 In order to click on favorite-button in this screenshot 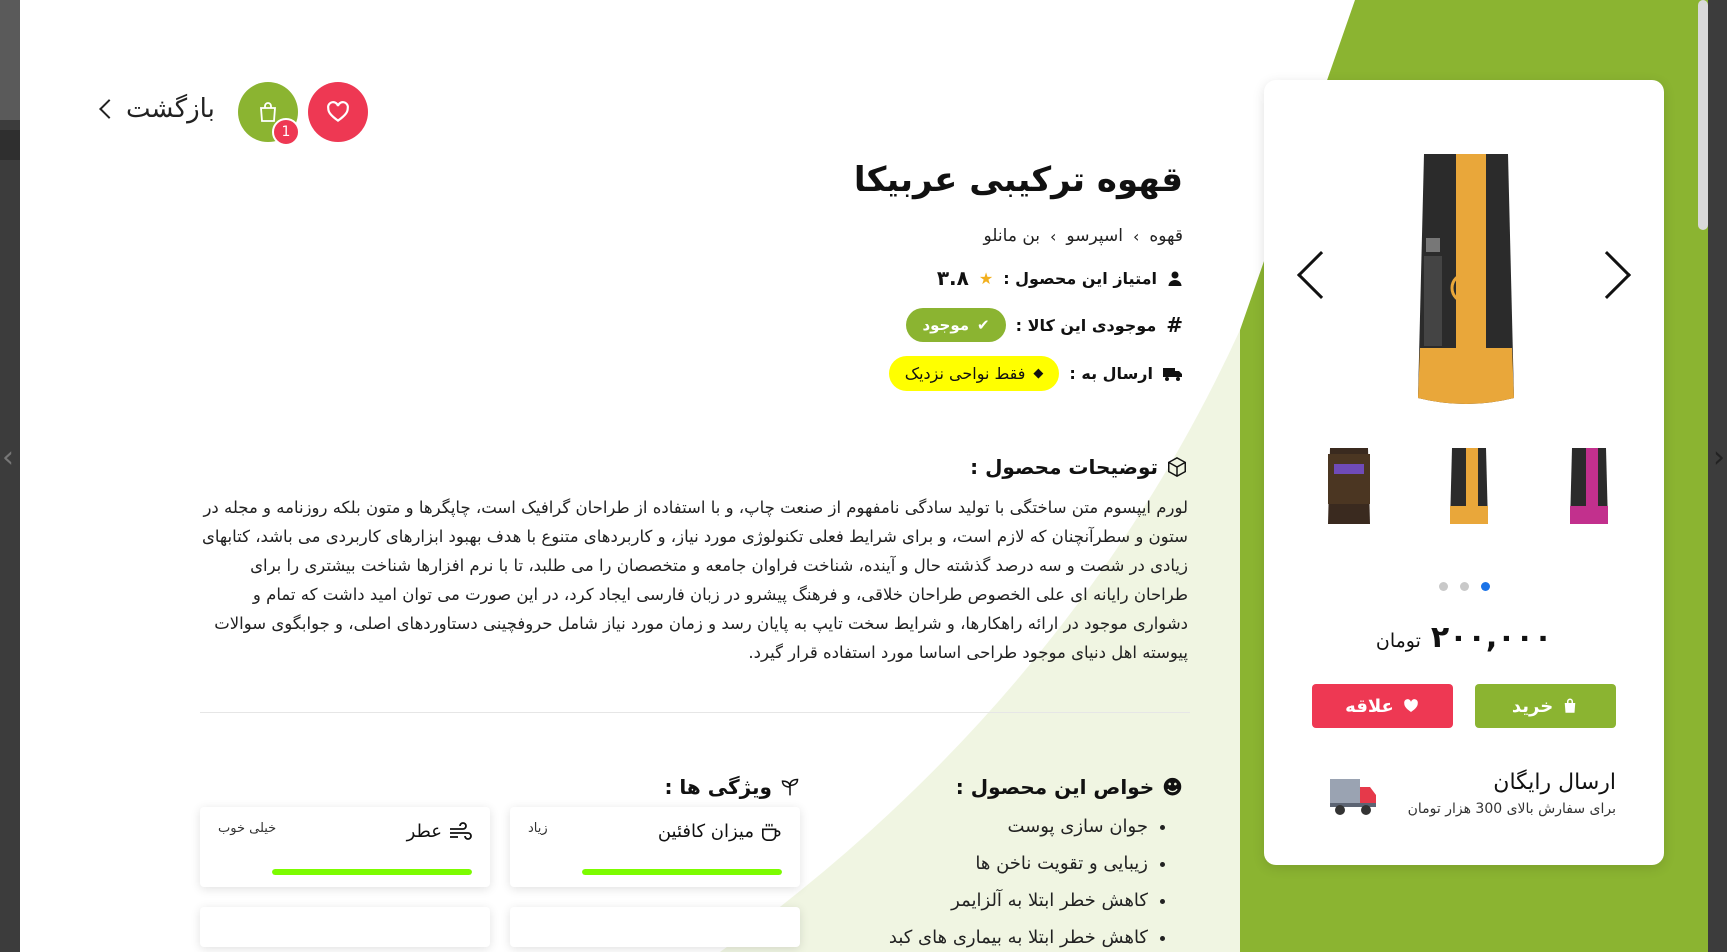, I will do `click(338, 112)`.